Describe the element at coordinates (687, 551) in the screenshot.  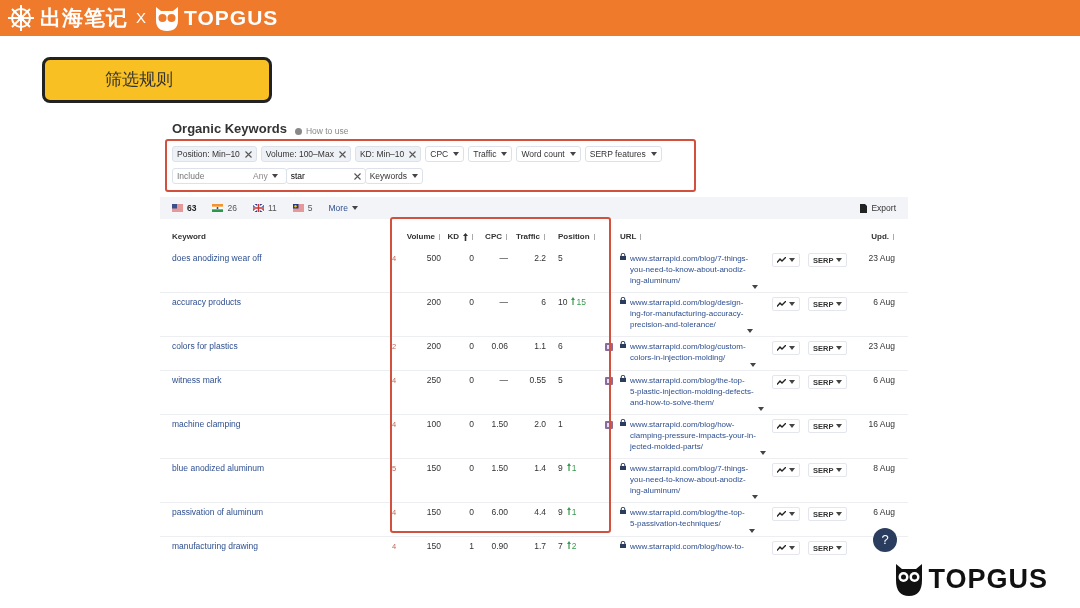
I see `url-link: www.starrapid.com/blog/how-to-` at that location.